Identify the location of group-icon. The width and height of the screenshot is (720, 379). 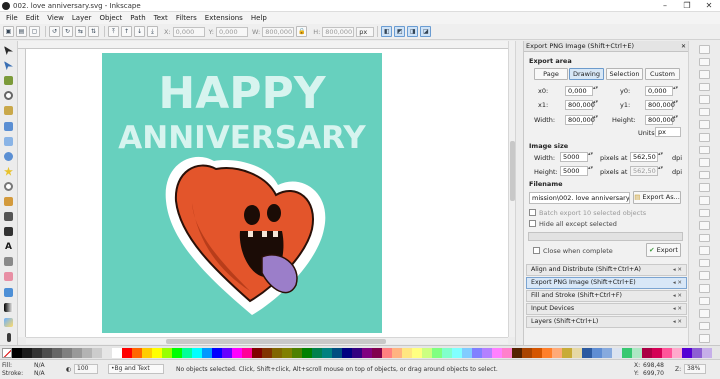
(704, 263).